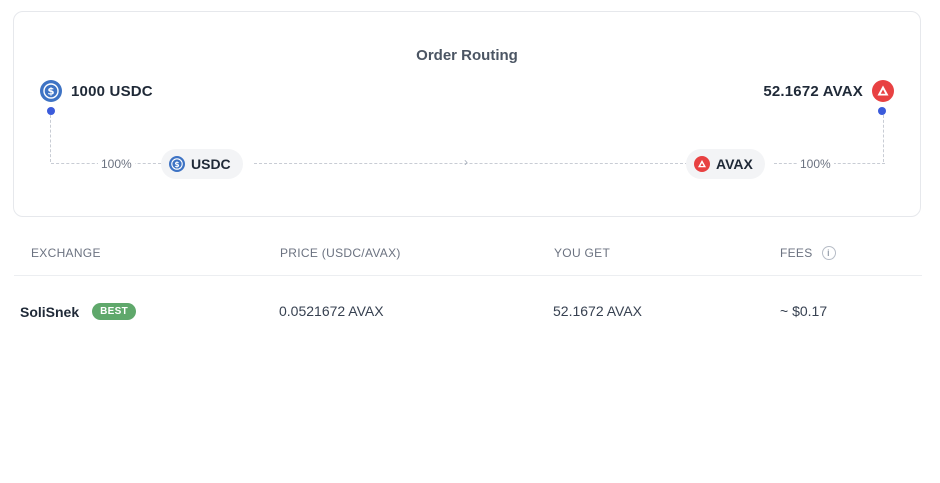 Image resolution: width=940 pixels, height=483 pixels. I want to click on routing-title: Order Routing, so click(467, 55).